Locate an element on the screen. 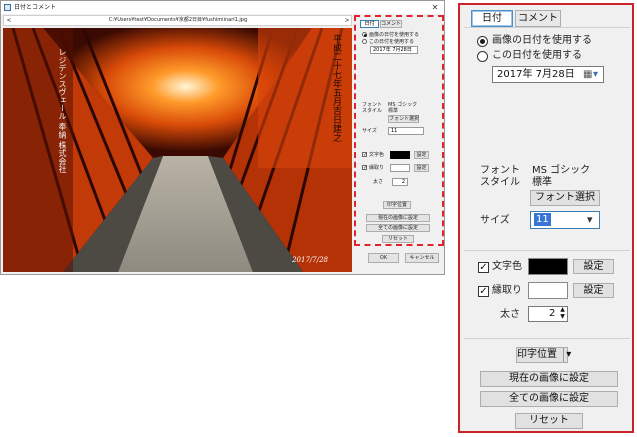 The height and width of the screenshot is (437, 637). close-icon: ✕ is located at coordinates (435, 7).